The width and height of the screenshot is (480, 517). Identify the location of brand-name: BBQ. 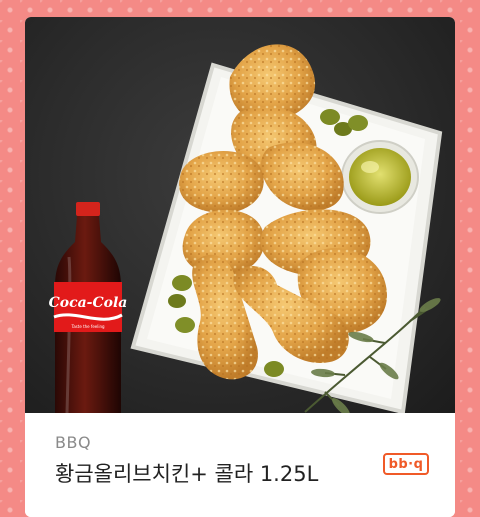
(73, 442).